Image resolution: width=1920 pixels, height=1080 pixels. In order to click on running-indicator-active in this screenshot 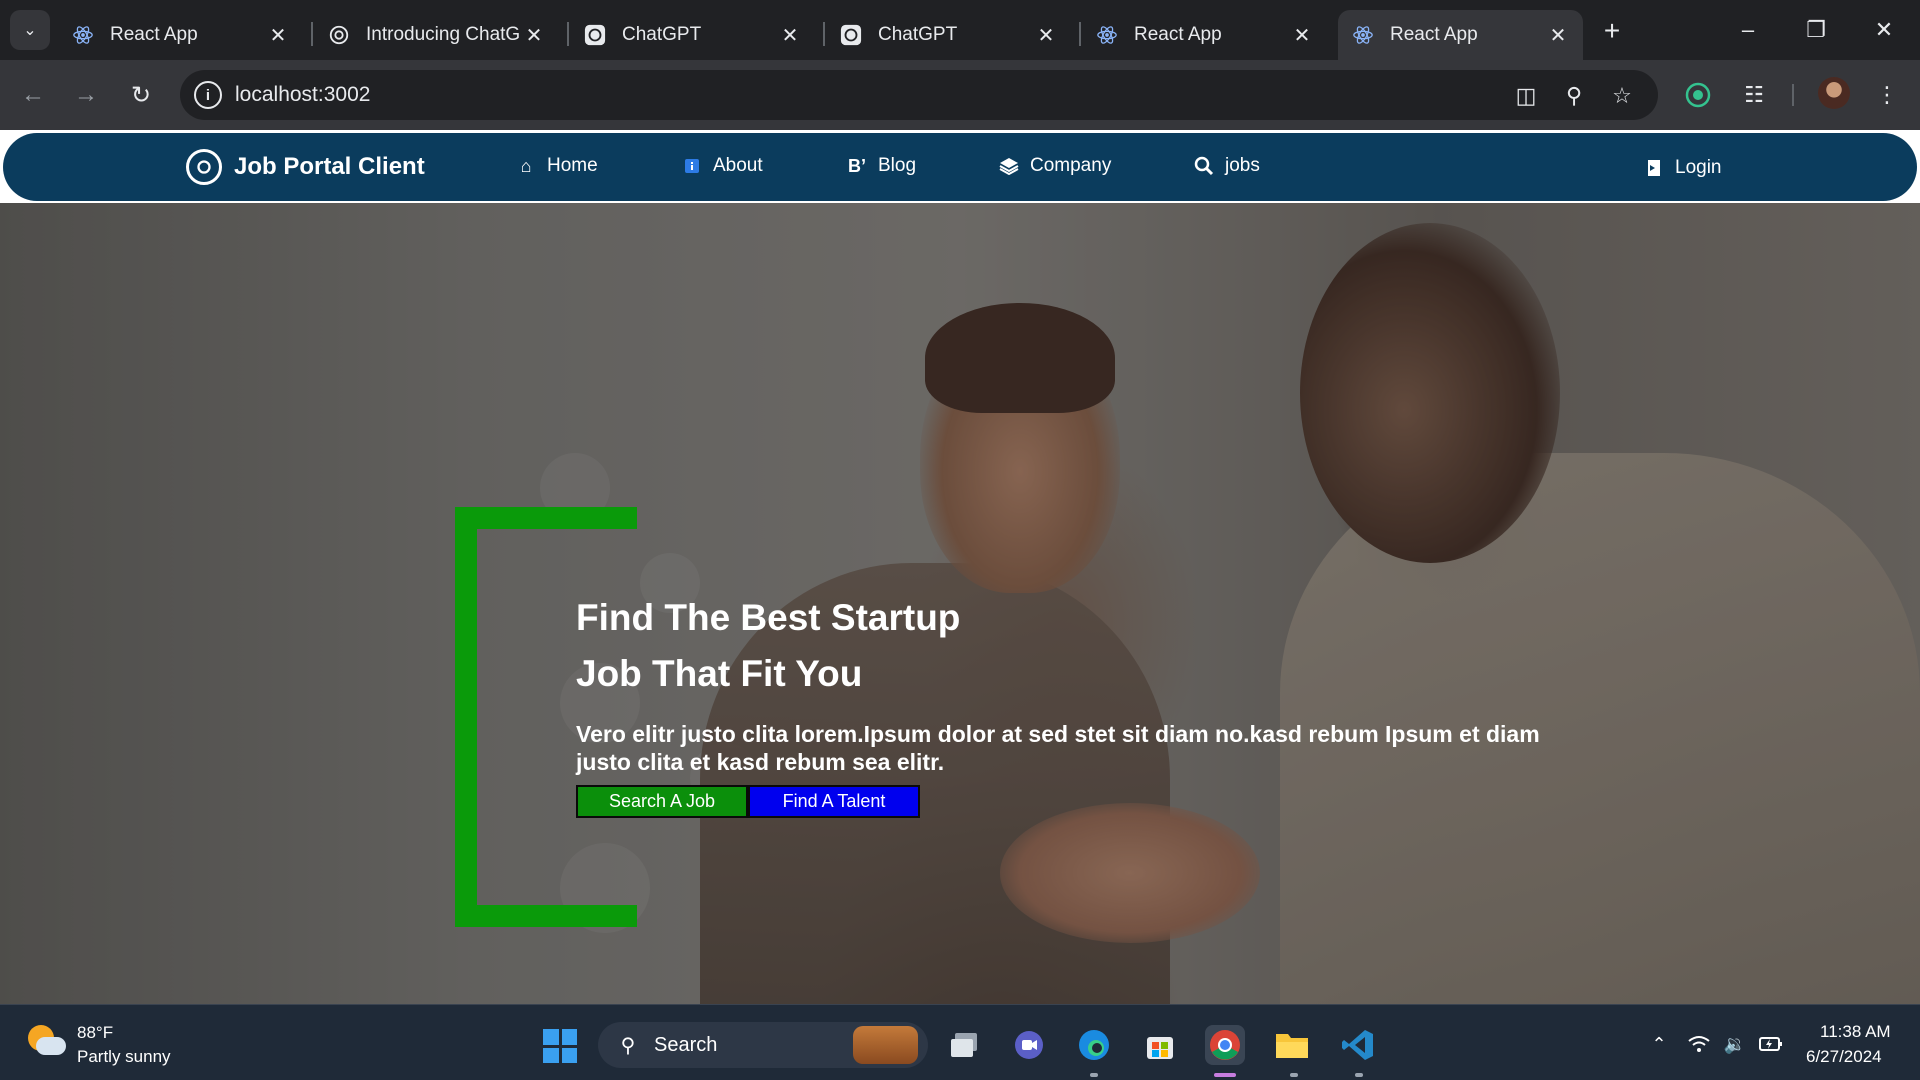, I will do `click(1225, 1075)`.